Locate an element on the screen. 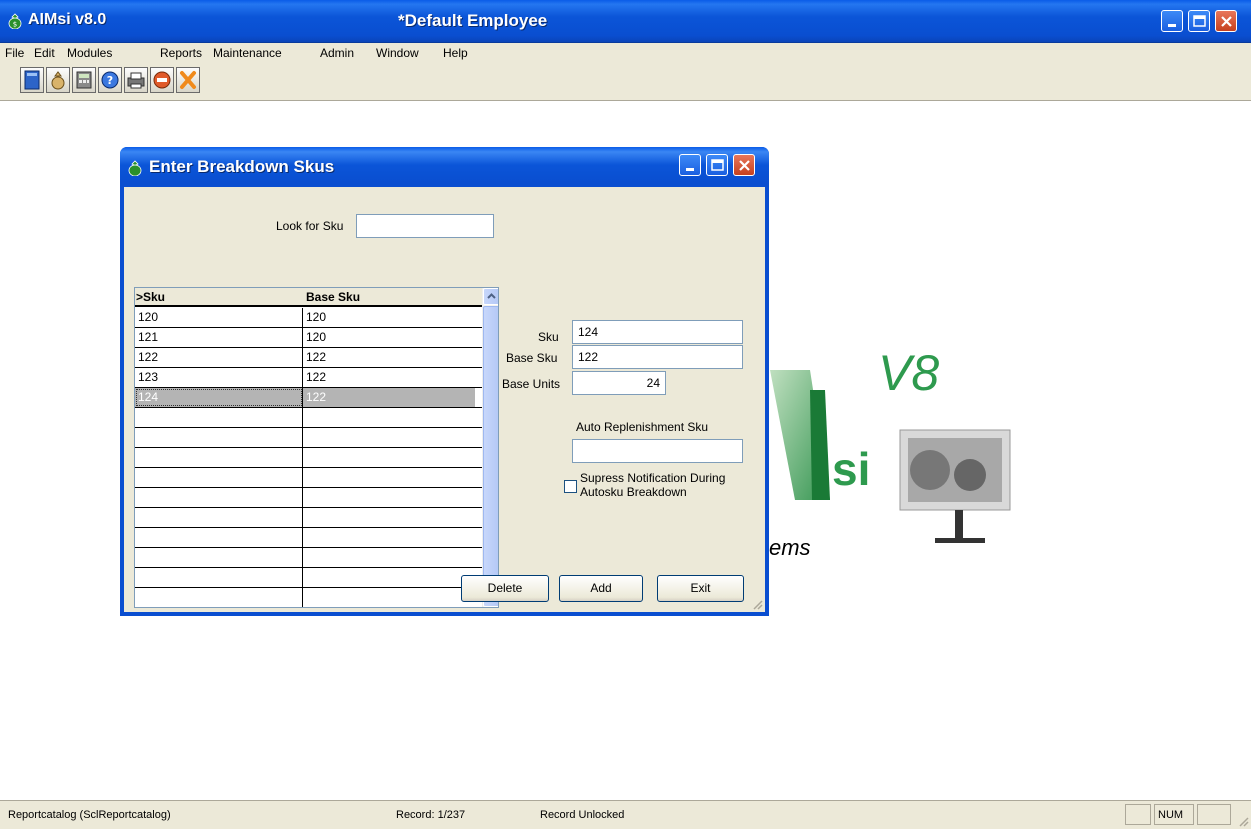 The image size is (1251, 829). scroll-thumb is located at coordinates (490, 447).